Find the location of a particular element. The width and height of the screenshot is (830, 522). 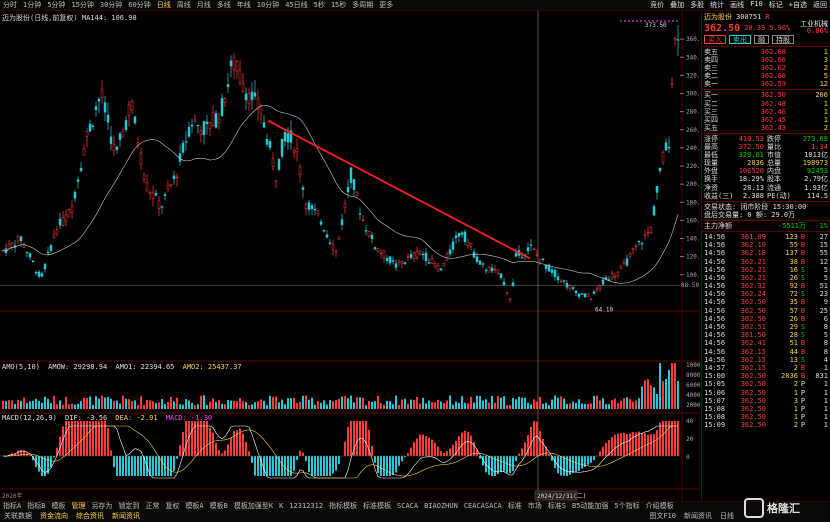

toolbar-tab: 竞价 is located at coordinates (657, 5).